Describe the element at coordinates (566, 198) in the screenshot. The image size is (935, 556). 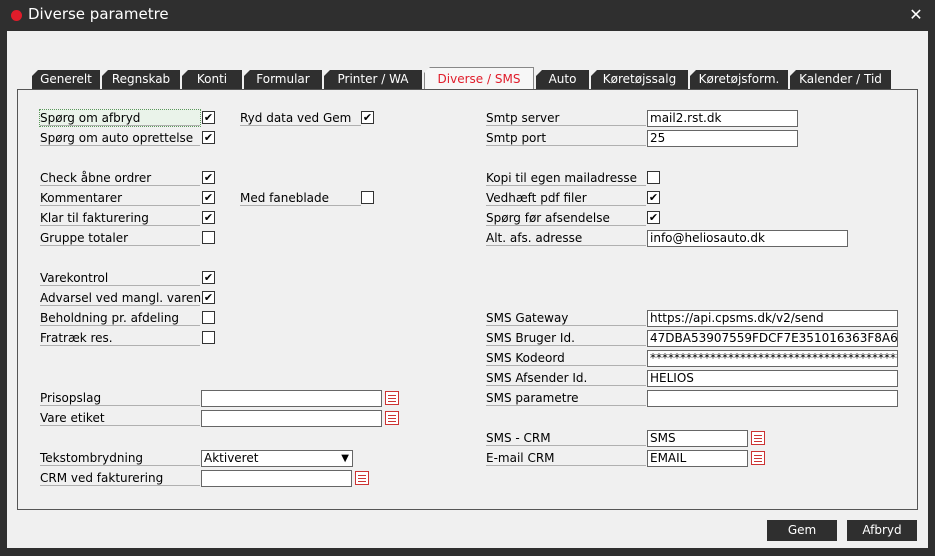
I see `label-vedhaeft: Vedhæft pdf filer` at that location.